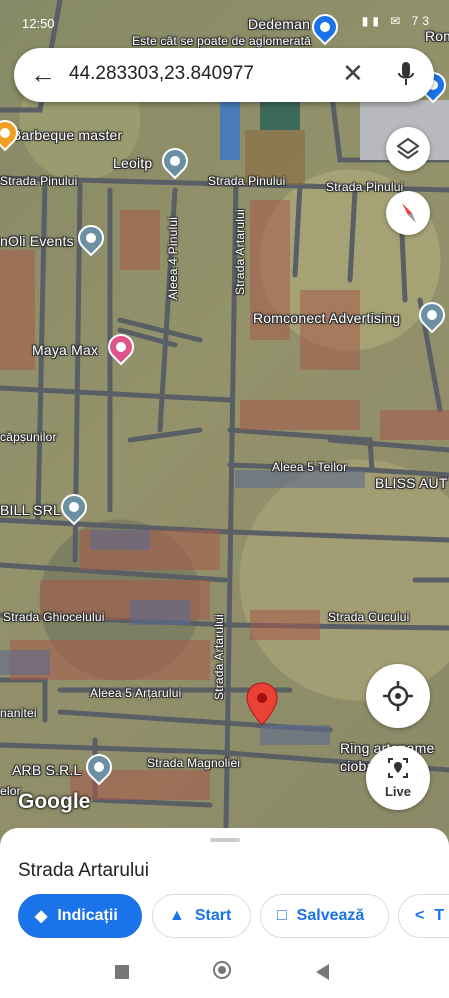 The image size is (449, 998). What do you see at coordinates (310, 467) in the screenshot?
I see `street-label-aleea5teilor: Aleea 5 Teilor` at bounding box center [310, 467].